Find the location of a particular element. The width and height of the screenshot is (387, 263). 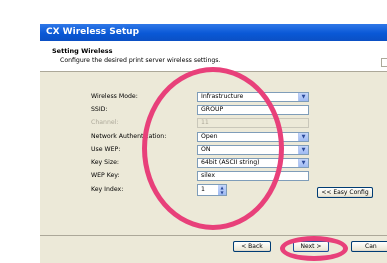

key-size-label: Key Size: is located at coordinates (105, 162).